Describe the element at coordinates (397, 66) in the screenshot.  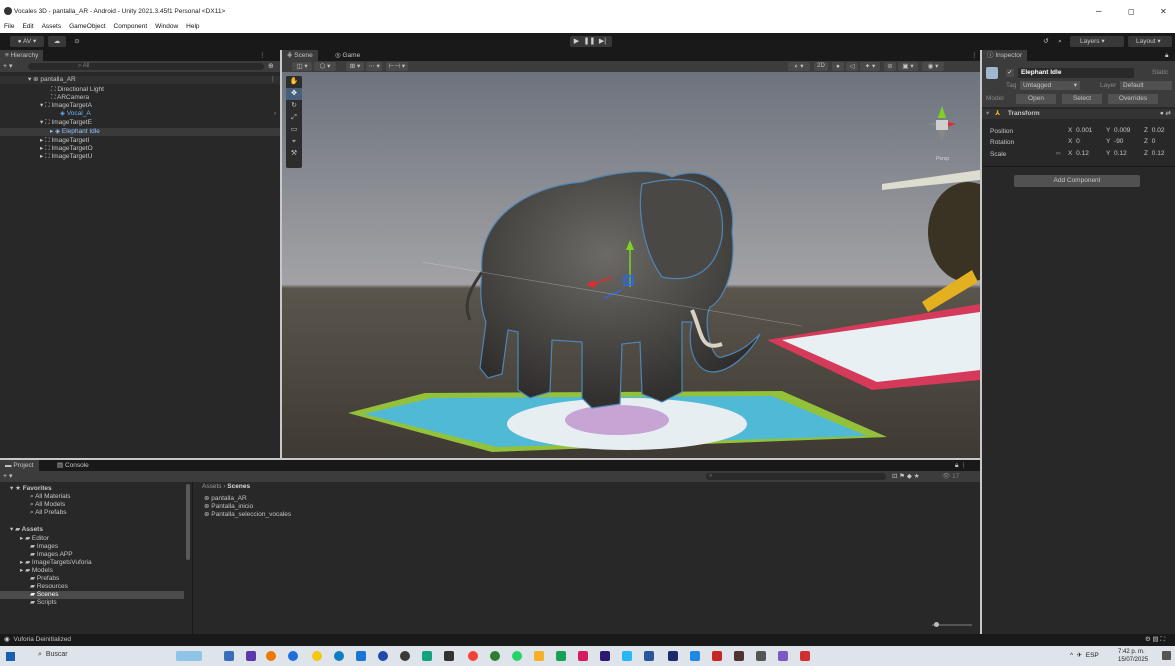
I see `align-button: ⊢⊣ ▾` at that location.